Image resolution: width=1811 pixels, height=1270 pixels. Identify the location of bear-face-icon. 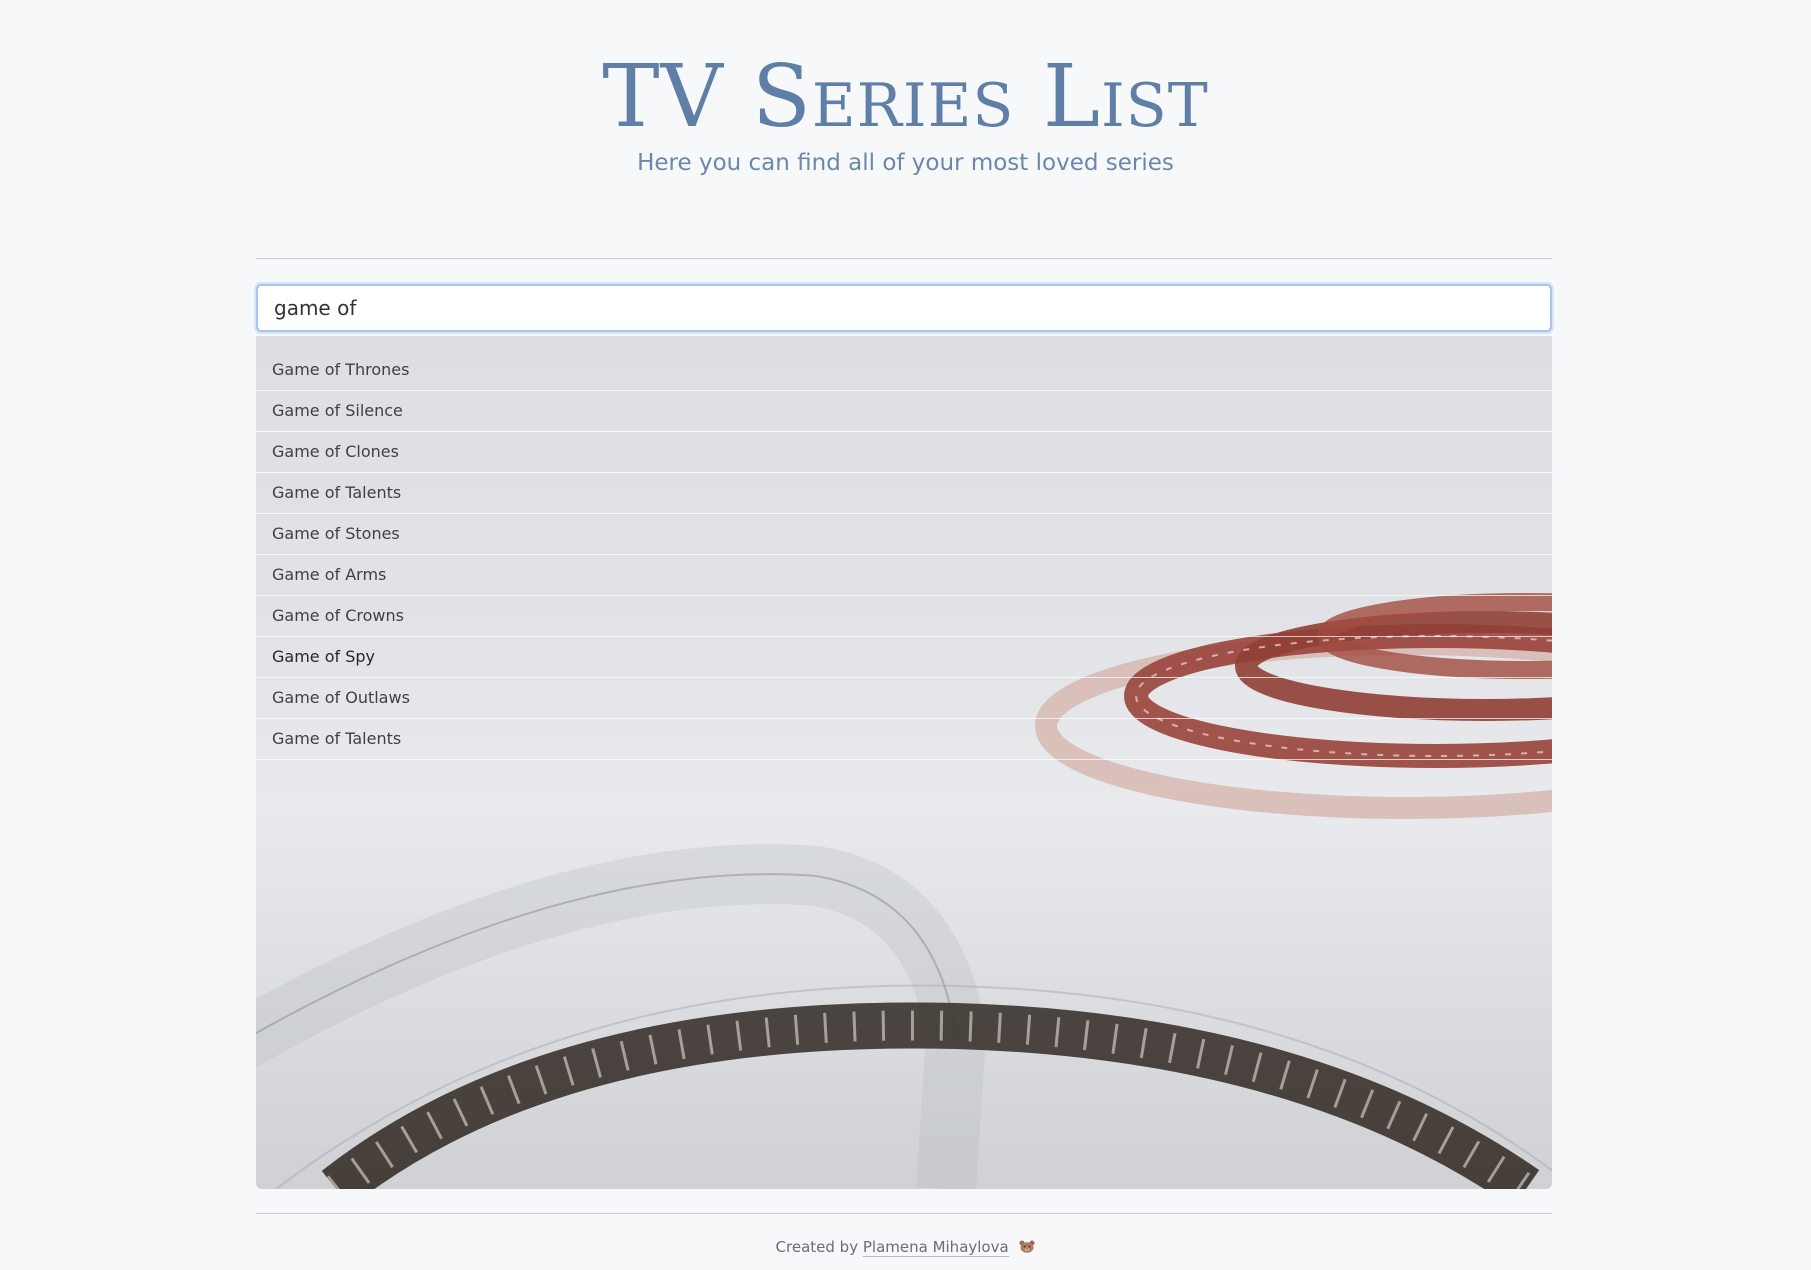
(1027, 1246).